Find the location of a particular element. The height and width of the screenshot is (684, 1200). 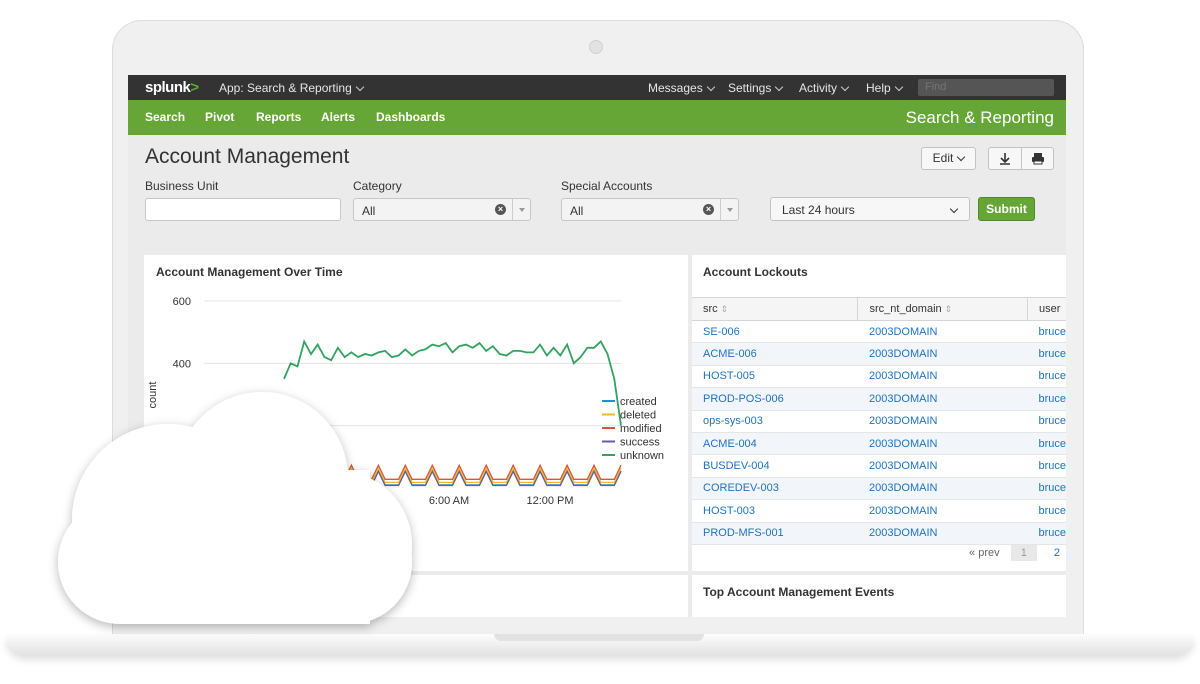

x-tick-label: 6:00 AM is located at coordinates (449, 501).